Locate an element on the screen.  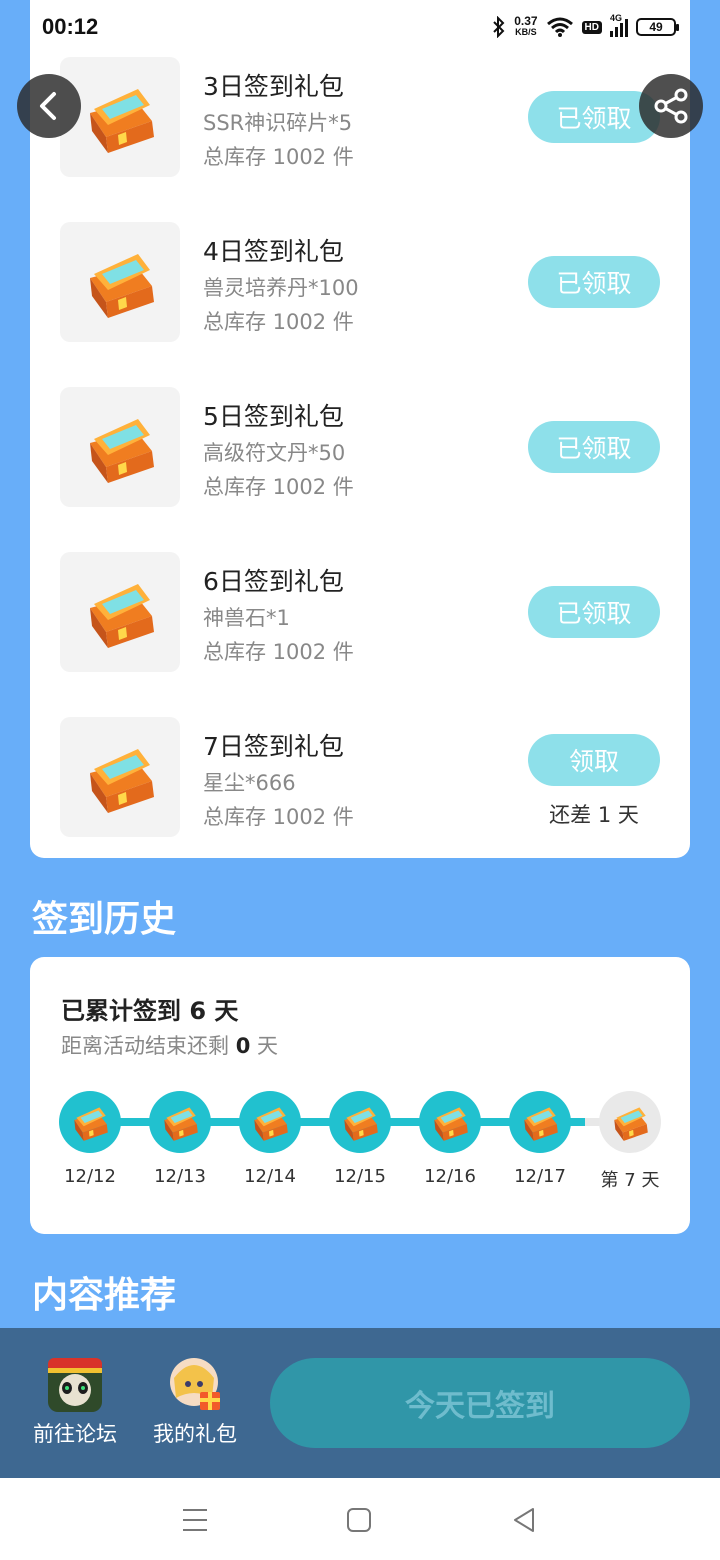
gift-row-day5: 5日签到礼包 高级符文丹*50 总库存 1002 件 已领取 is located at coordinates (360, 447).